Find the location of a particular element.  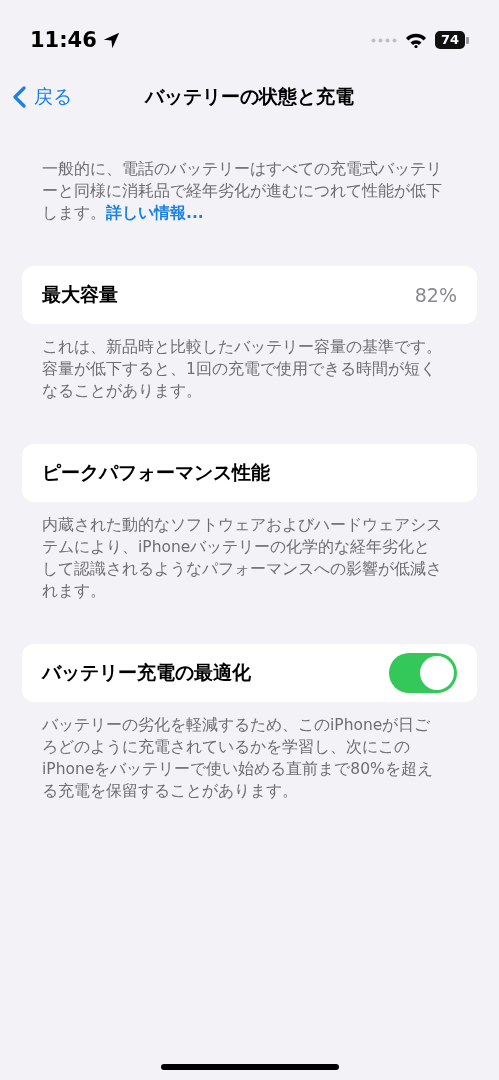

section-caption: これは、新品時と比較したバッテリー容量の基準です。容量が低下すると、1回の充電で使用できる時間が短くなることがあります。 is located at coordinates (242, 369).